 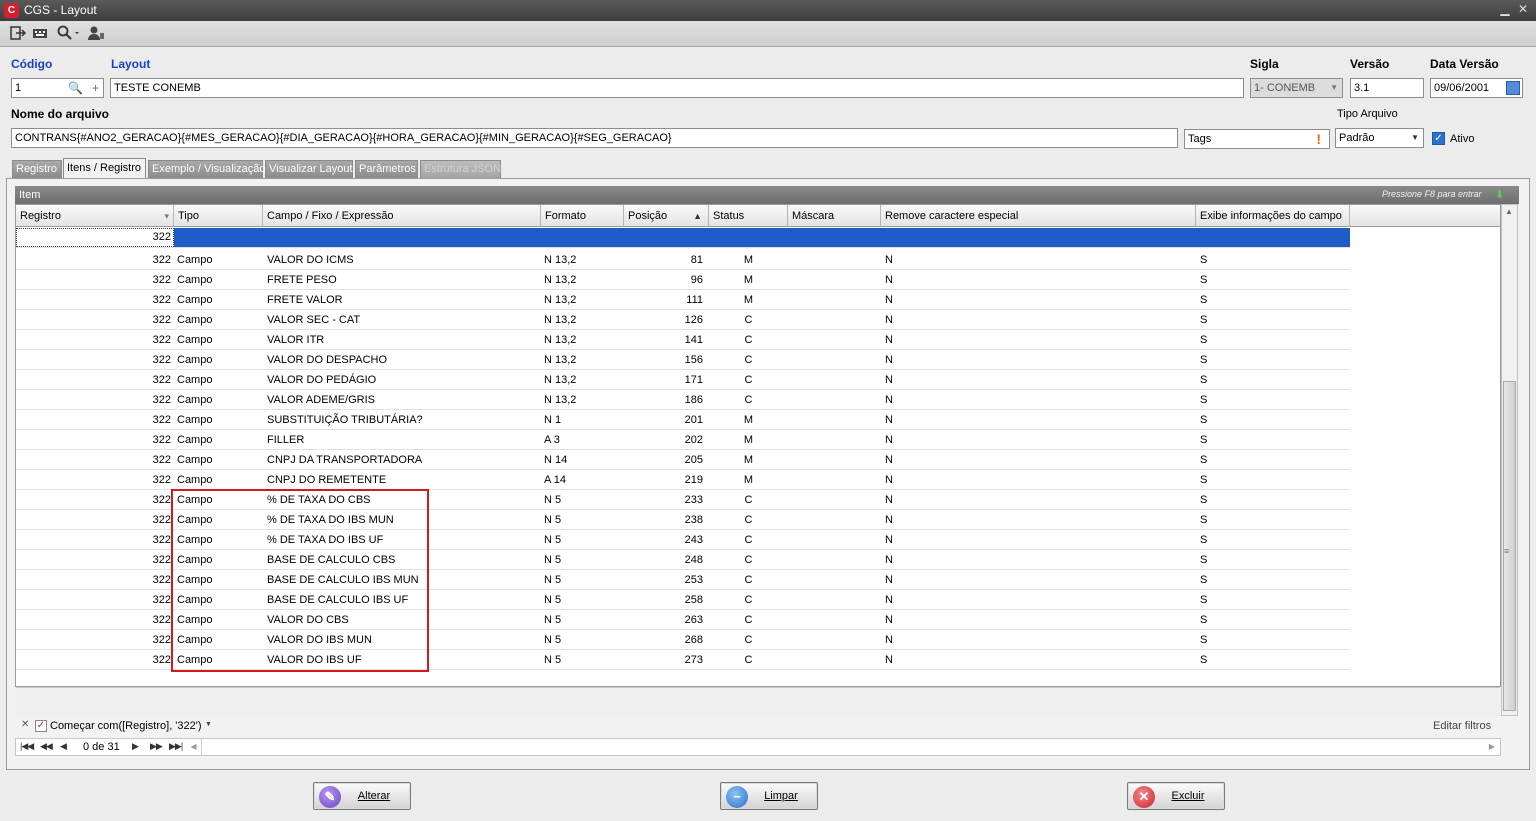 What do you see at coordinates (1509, 460) in the screenshot?
I see `vertical-scrollbar: ▲ ≡` at bounding box center [1509, 460].